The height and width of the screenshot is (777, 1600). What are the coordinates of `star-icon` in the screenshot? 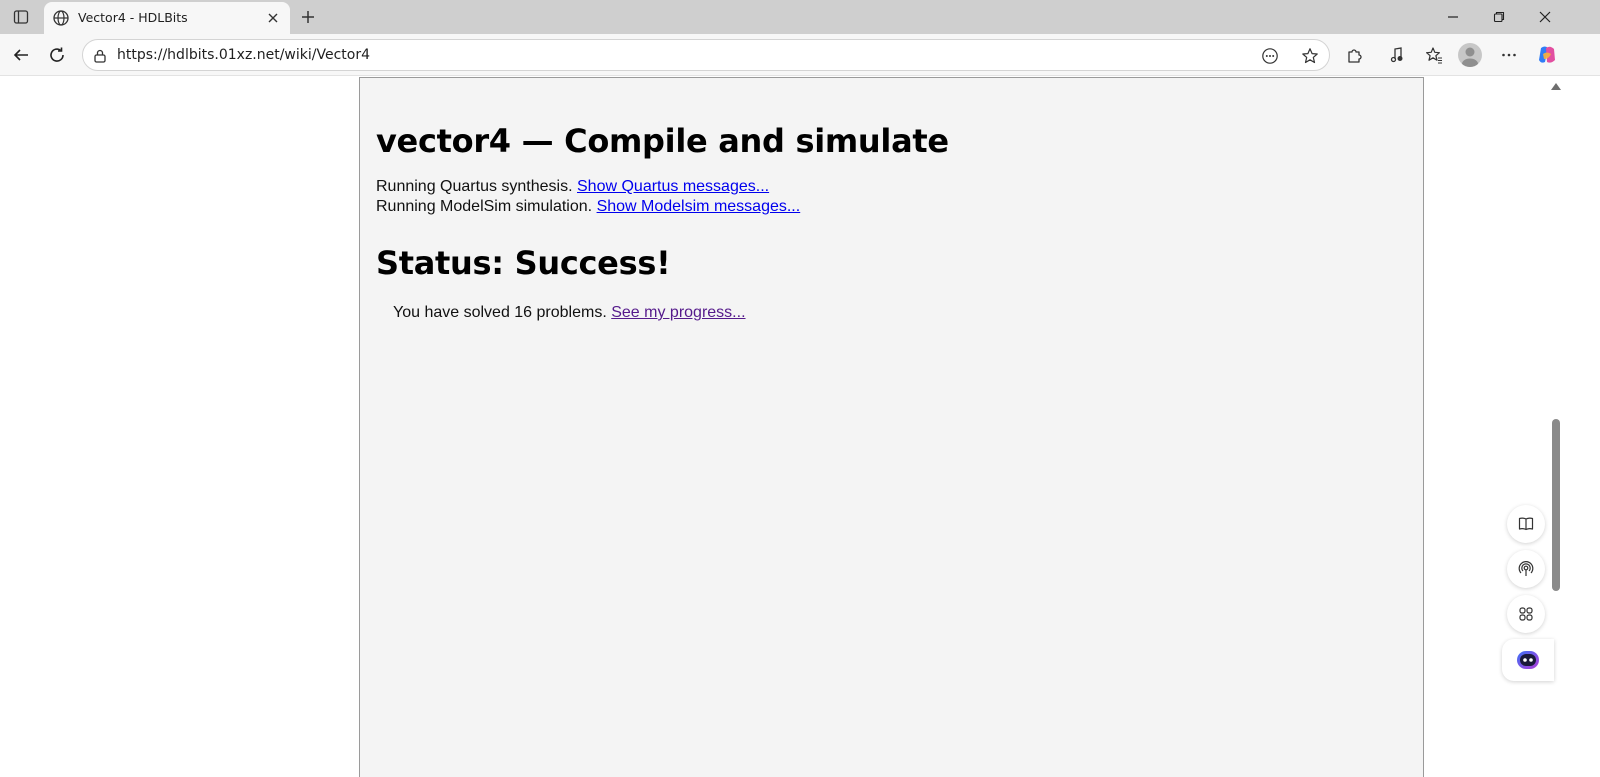 It's located at (1310, 56).